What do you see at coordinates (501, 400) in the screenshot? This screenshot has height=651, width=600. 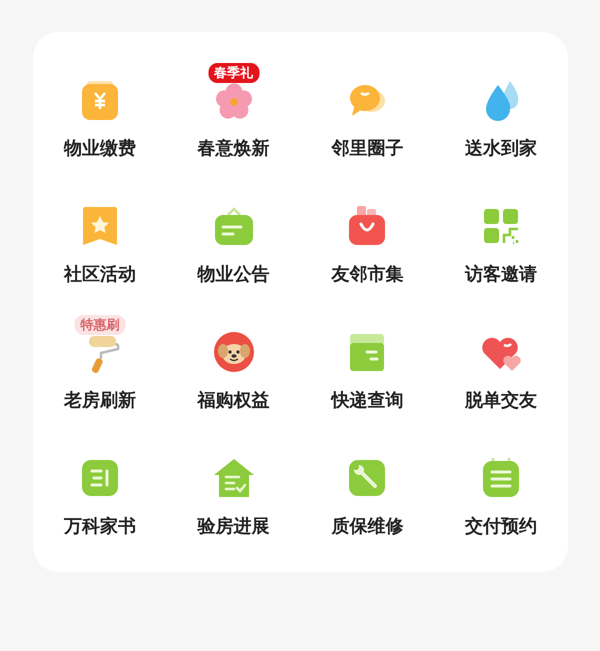 I see `service-link: 脱单交友` at bounding box center [501, 400].